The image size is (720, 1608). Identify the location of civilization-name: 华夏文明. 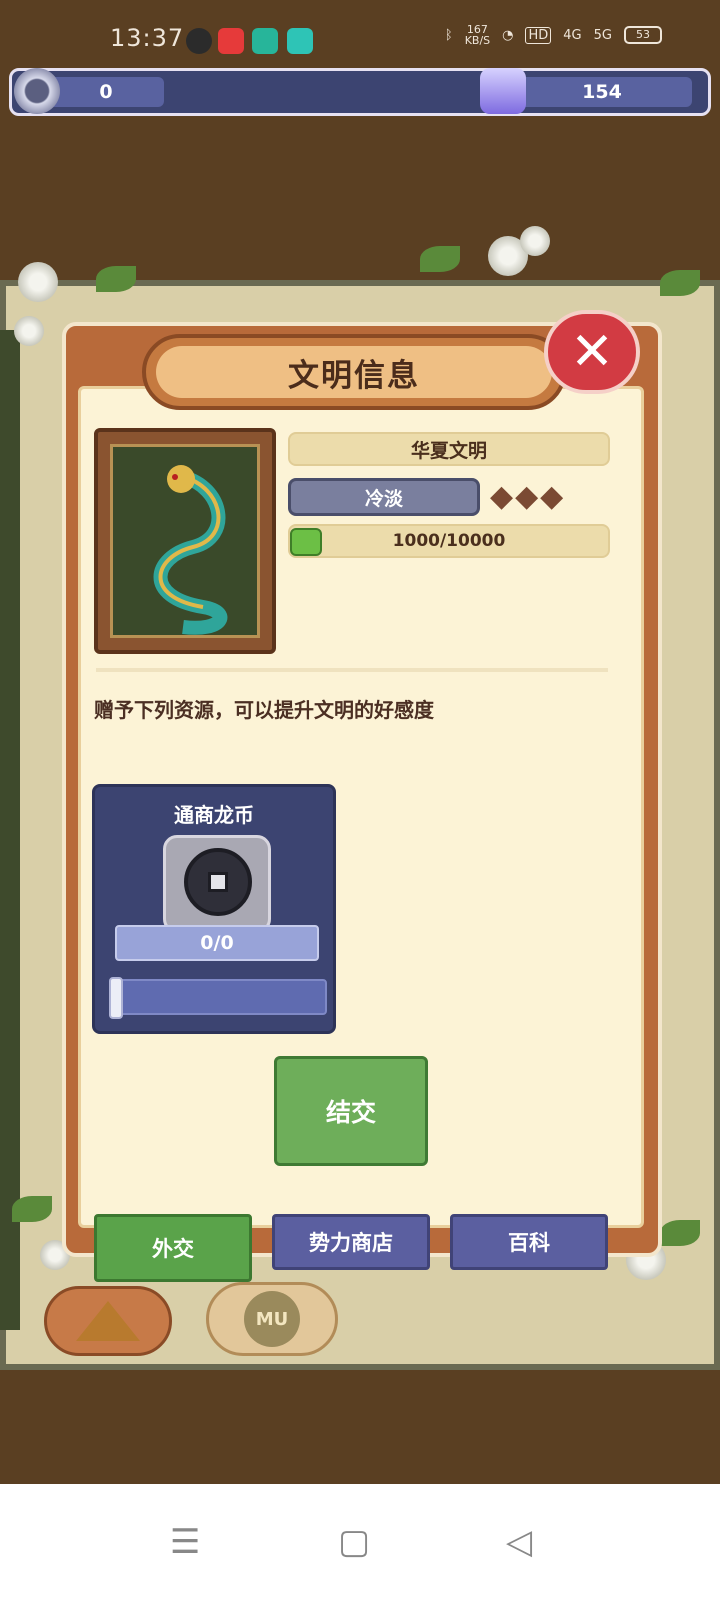
(449, 449).